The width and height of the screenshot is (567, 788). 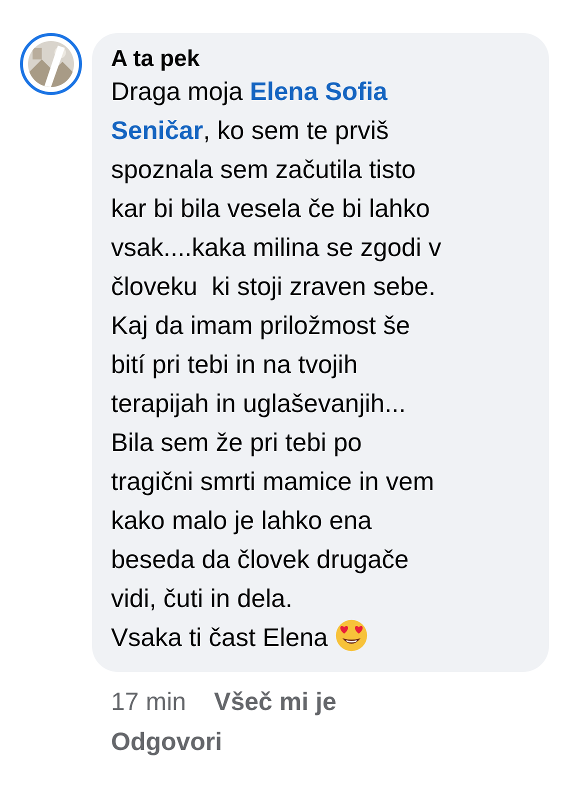 I want to click on comment-action-link: Všeč mi je, so click(x=275, y=702).